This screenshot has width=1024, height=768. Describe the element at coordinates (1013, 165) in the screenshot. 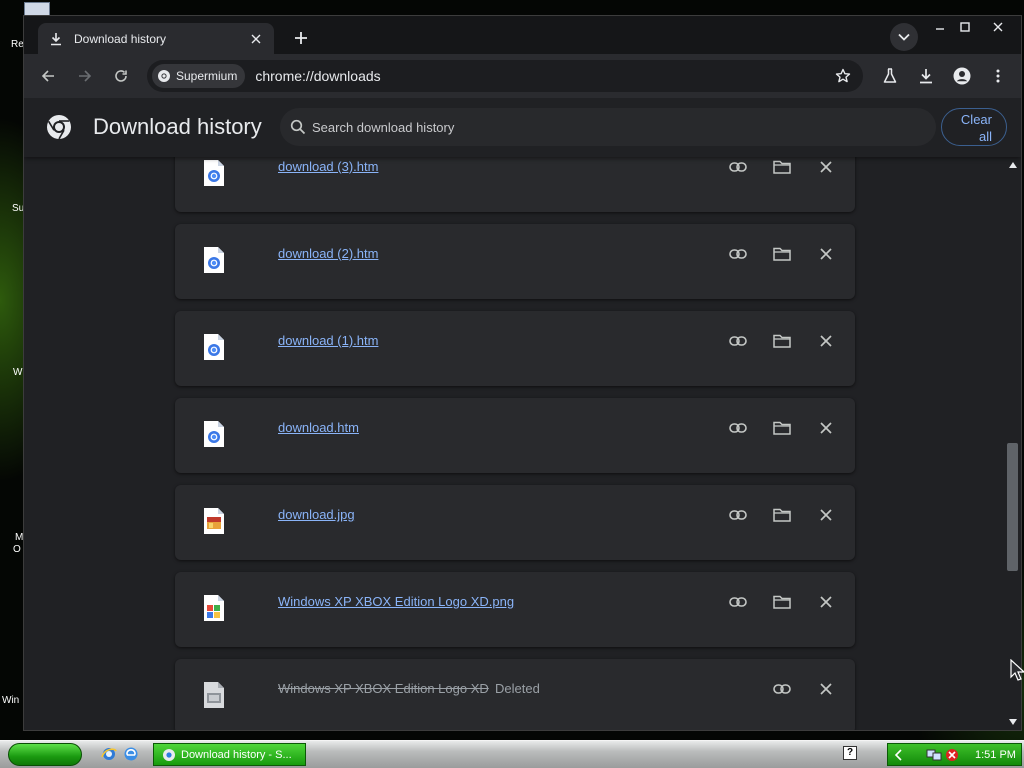

I see `scroll-up-icon` at that location.